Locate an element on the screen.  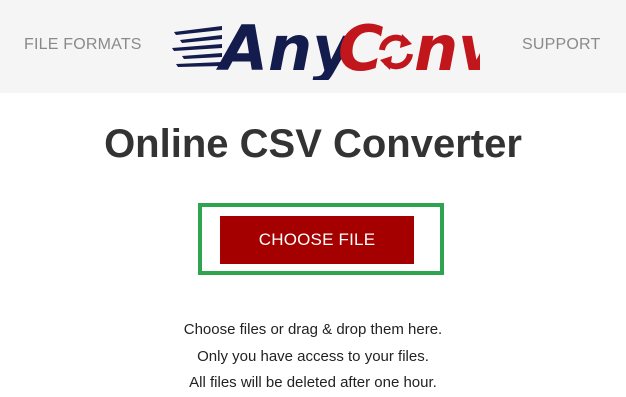
info-line-2: Only you have access to your files. is located at coordinates (313, 356).